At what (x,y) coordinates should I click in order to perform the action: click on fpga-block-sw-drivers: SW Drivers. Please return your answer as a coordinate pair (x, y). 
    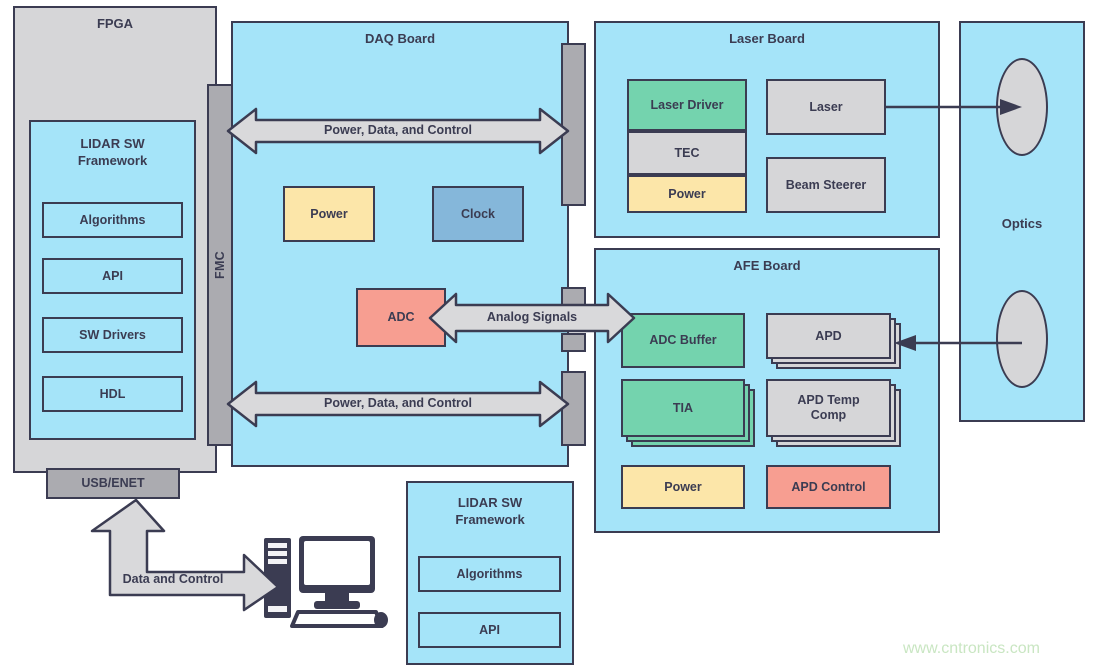
    Looking at the image, I should click on (112, 335).